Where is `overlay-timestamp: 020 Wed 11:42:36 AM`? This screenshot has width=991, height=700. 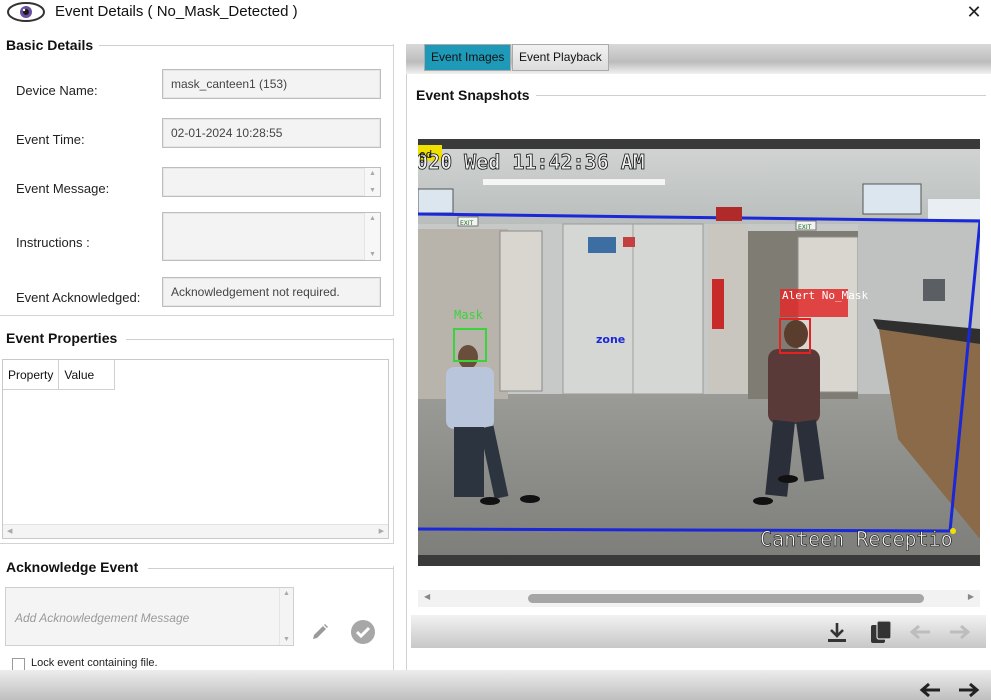 overlay-timestamp: 020 Wed 11:42:36 AM is located at coordinates (531, 162).